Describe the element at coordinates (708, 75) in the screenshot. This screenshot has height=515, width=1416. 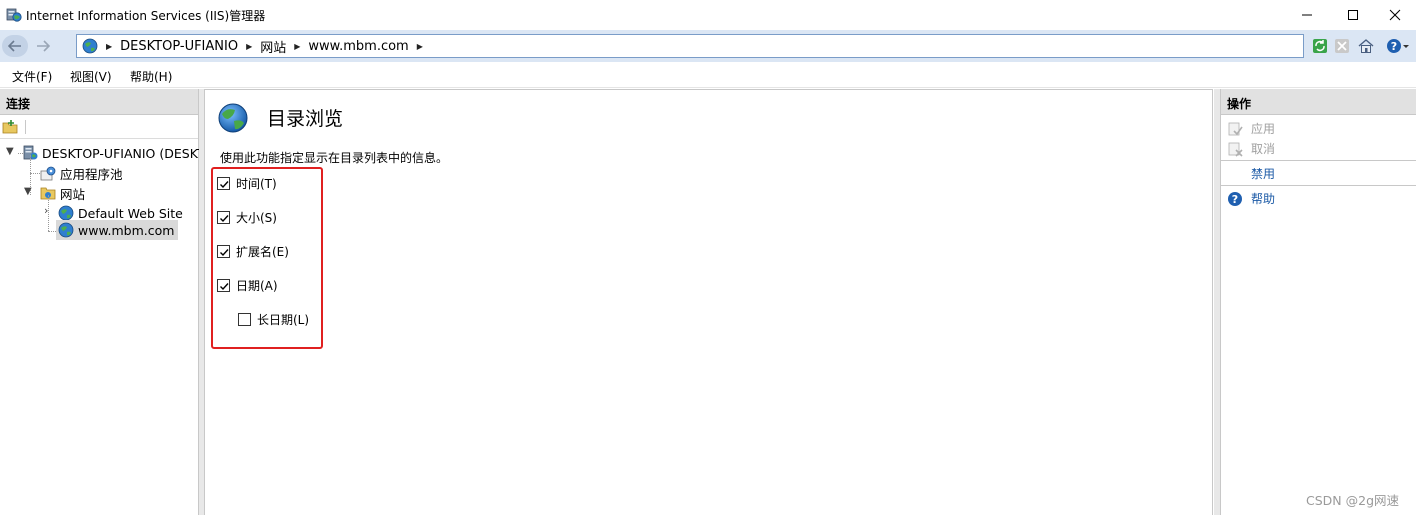
I see `menu-bar: 文件(F) 视图(V) 帮助(H)` at that location.